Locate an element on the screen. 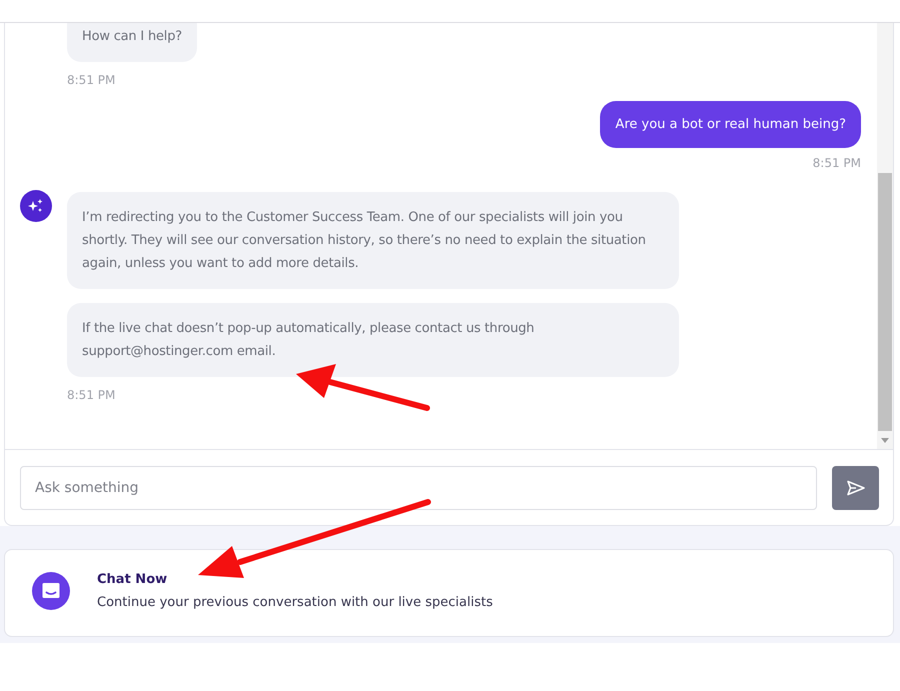  scrollbar is located at coordinates (885, 236).